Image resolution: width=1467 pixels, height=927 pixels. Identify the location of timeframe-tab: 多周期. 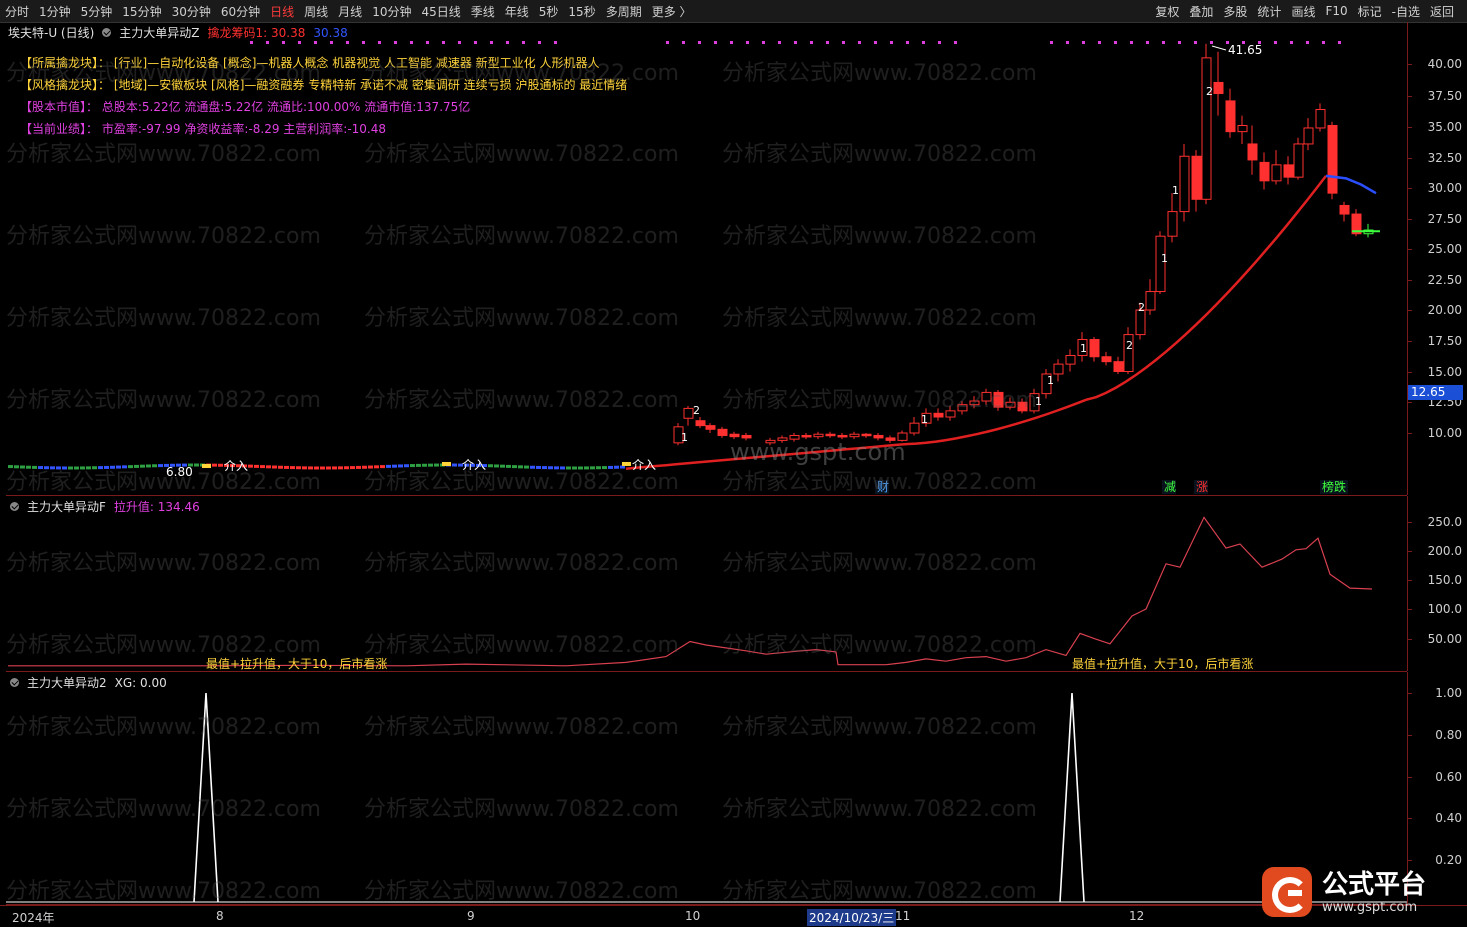
(624, 11).